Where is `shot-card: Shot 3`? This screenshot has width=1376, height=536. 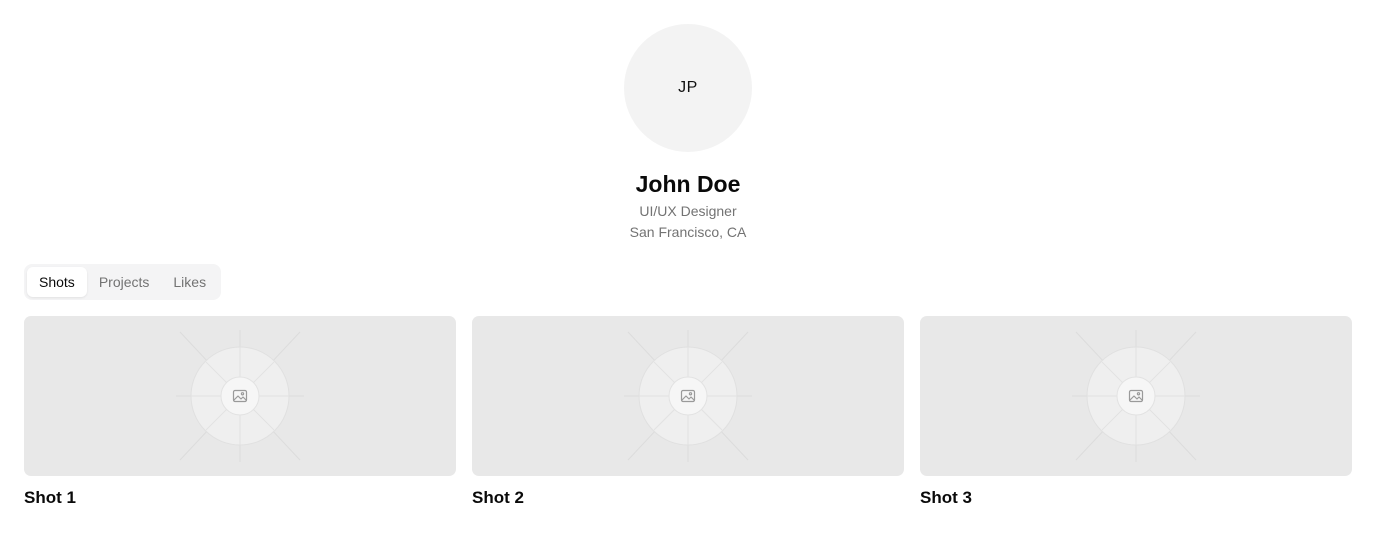
shot-card: Shot 3 is located at coordinates (1136, 412).